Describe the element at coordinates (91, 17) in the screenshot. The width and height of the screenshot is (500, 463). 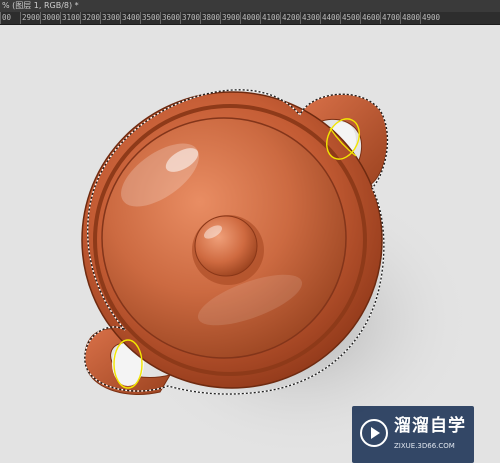
I see `ruler-tick-label: 3200` at that location.